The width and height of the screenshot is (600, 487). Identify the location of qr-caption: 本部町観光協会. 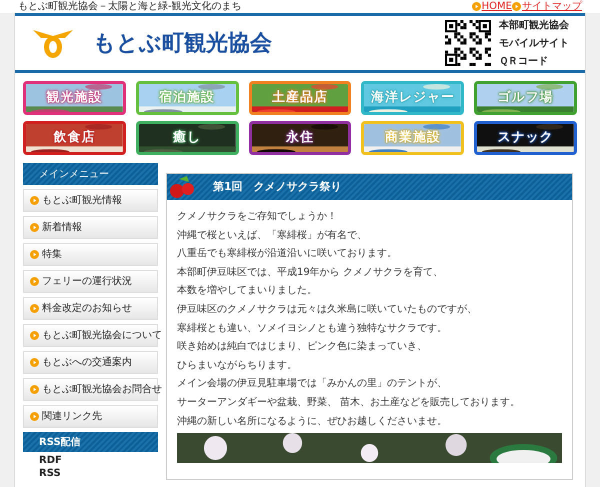
(534, 25).